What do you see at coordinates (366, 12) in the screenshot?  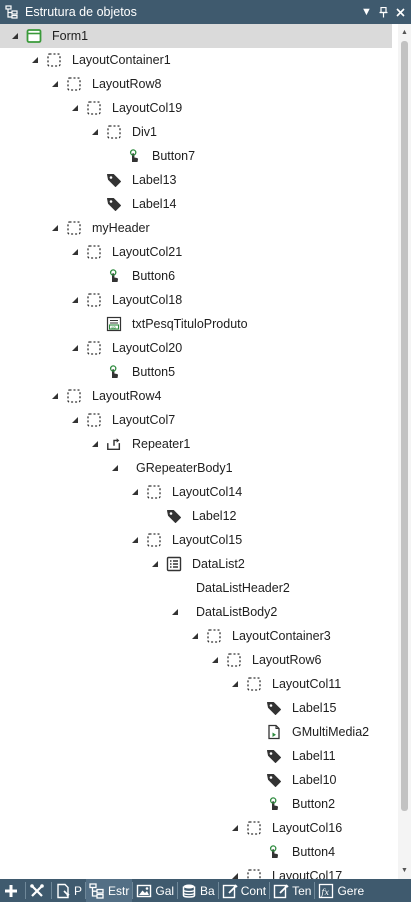 I see `dropdown-icon: ▼` at bounding box center [366, 12].